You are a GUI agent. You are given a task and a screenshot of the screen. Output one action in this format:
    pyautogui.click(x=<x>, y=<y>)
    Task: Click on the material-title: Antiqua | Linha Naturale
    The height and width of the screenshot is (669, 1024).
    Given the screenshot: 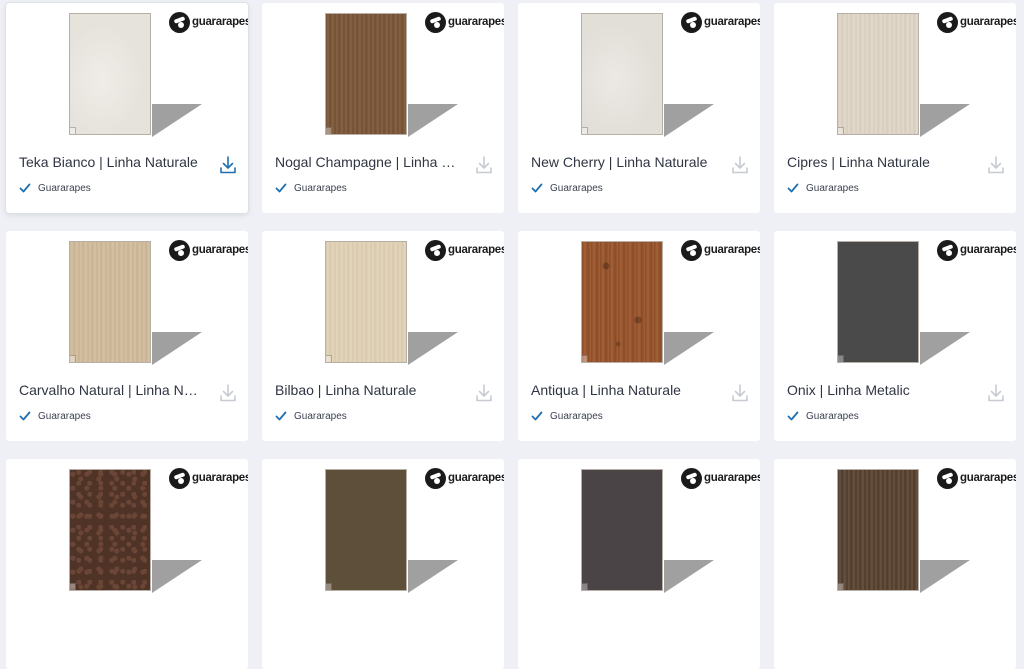 What is the action you would take?
    pyautogui.click(x=623, y=390)
    